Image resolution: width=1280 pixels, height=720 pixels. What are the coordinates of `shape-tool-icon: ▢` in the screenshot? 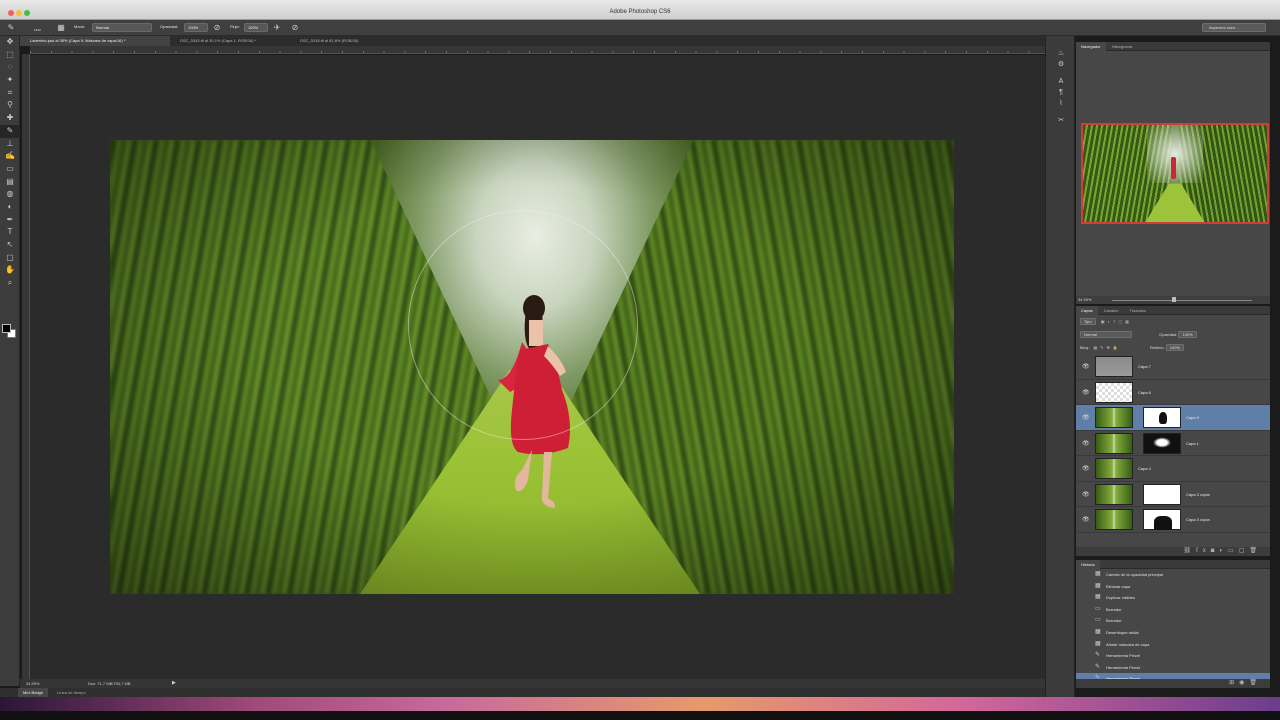 It's located at (10, 258).